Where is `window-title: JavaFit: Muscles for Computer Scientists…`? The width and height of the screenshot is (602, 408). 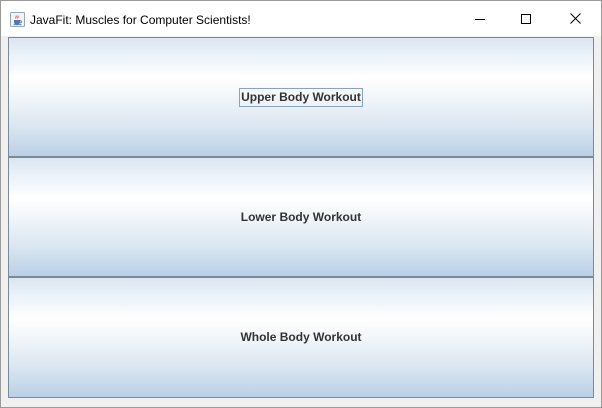 window-title: JavaFit: Muscles for Computer Scientists… is located at coordinates (140, 20).